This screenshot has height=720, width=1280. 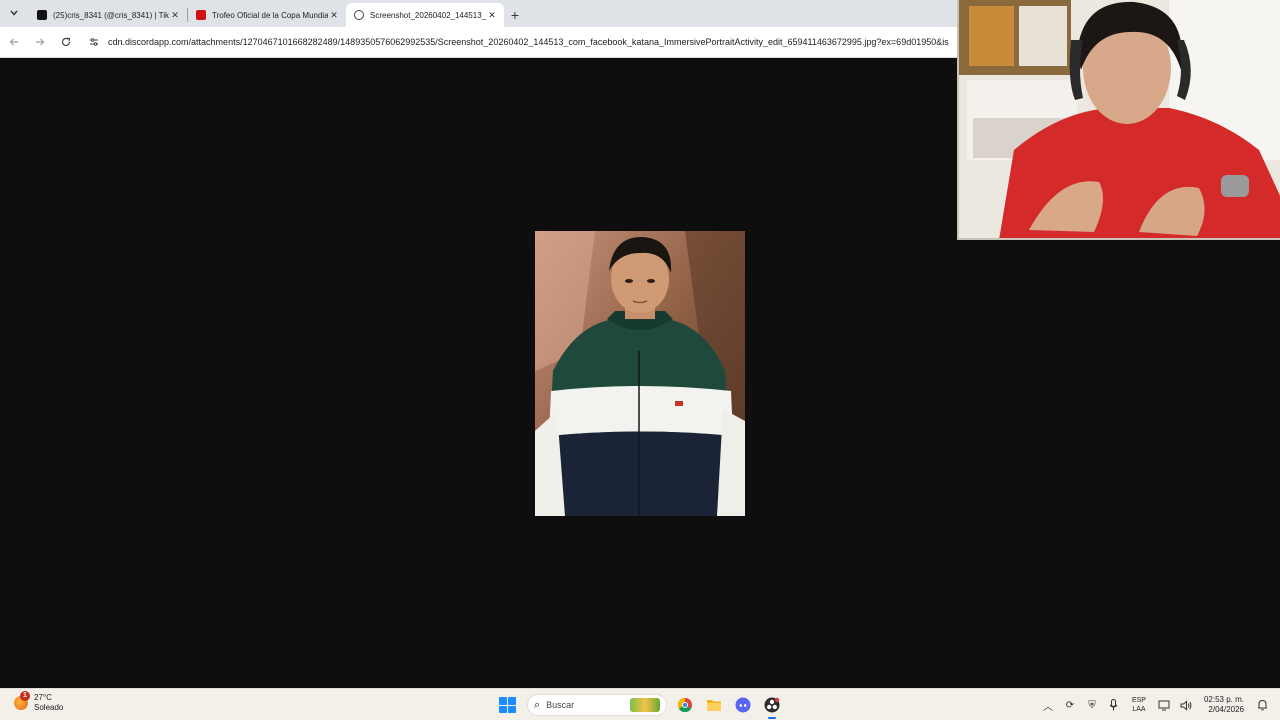 I want to click on obs-icon, so click(x=772, y=705).